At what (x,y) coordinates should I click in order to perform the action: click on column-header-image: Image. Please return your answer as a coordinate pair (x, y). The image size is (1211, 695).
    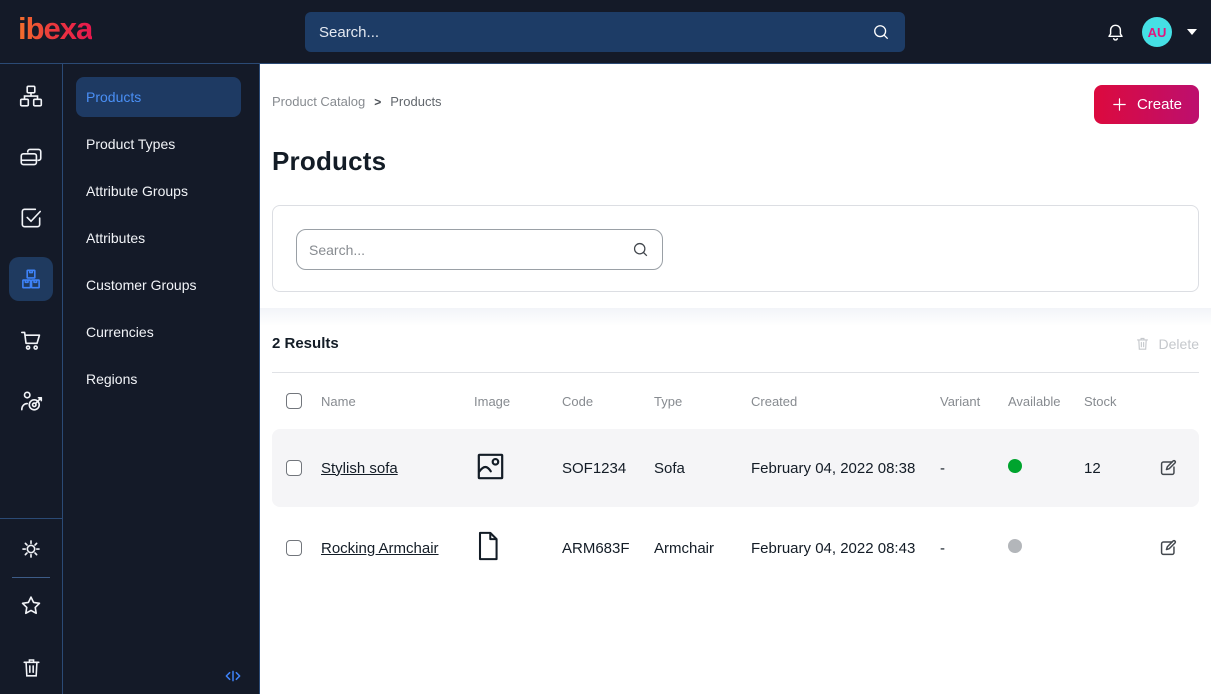
    Looking at the image, I should click on (492, 401).